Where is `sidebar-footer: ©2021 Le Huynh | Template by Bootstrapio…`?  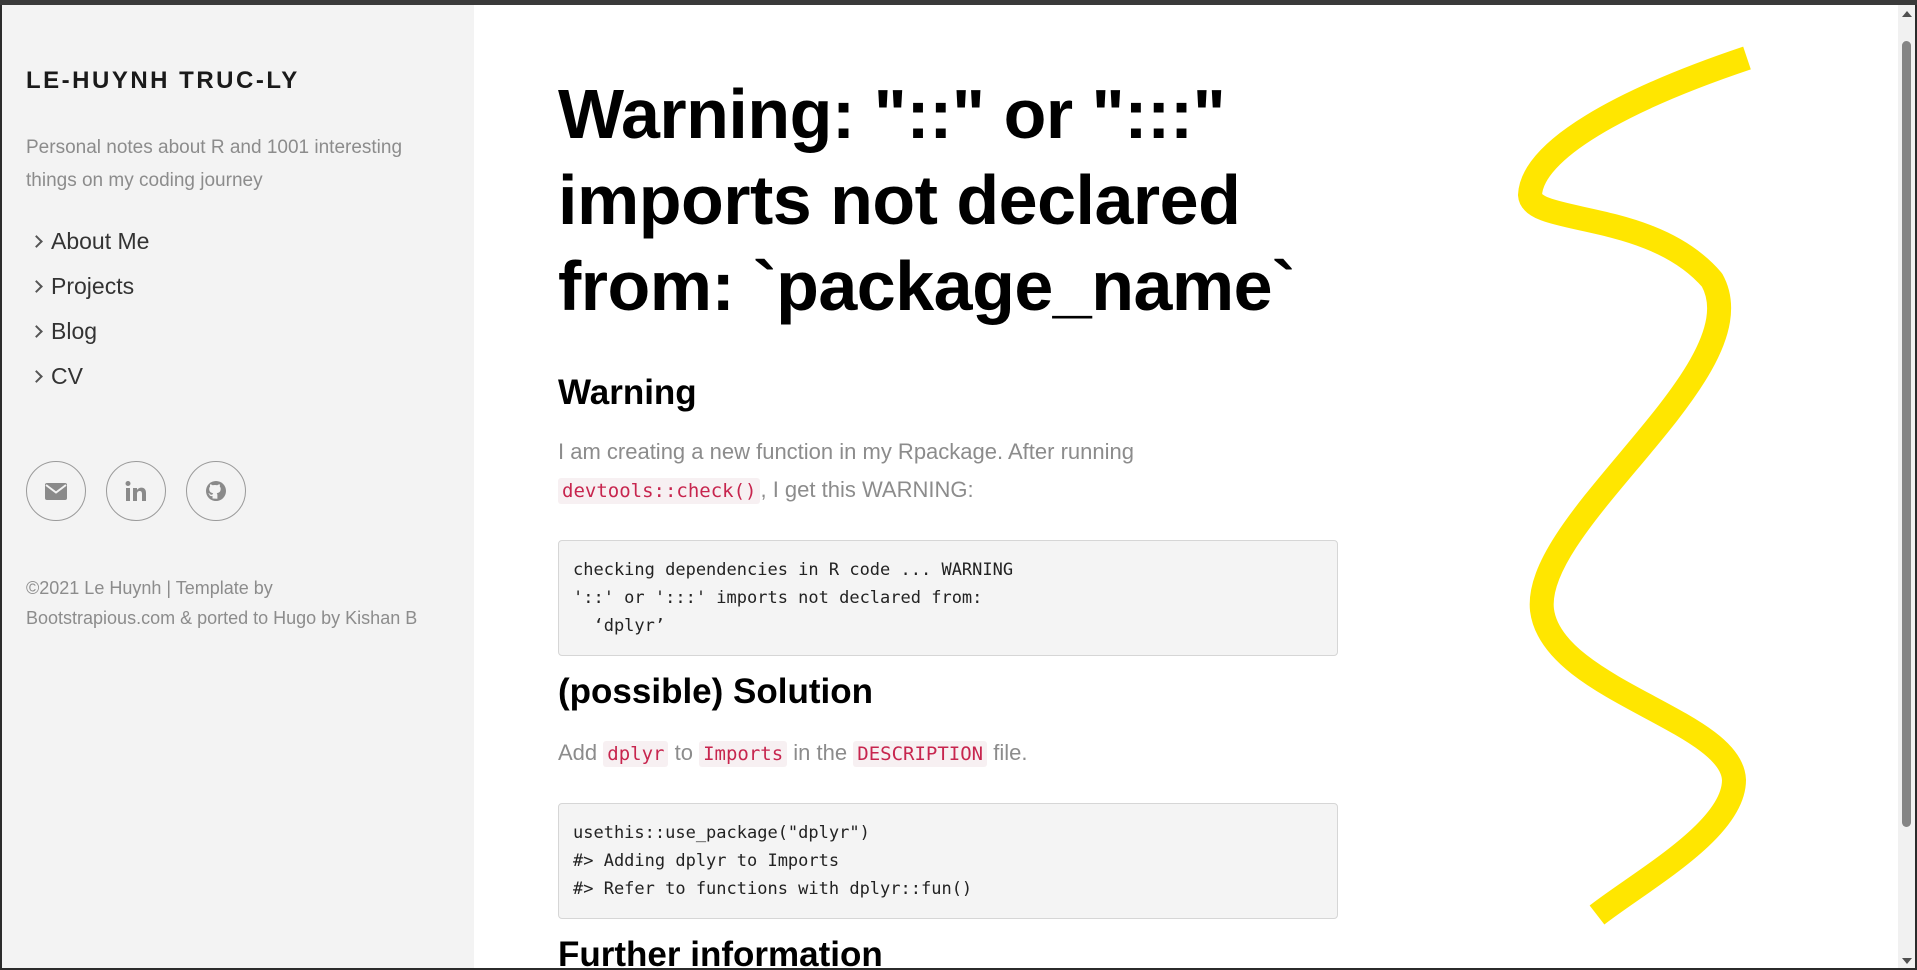 sidebar-footer: ©2021 Le Huynh | Template by Bootstrapio… is located at coordinates (222, 603).